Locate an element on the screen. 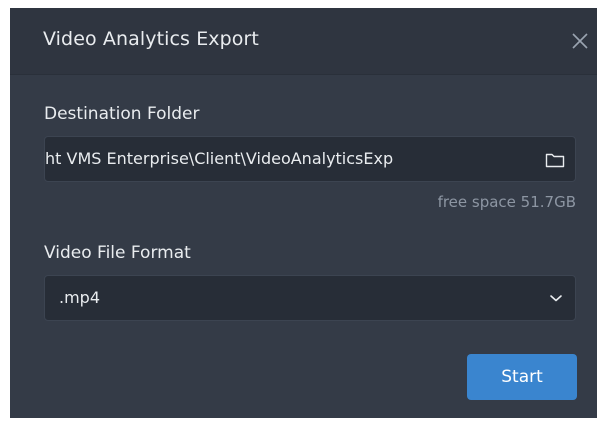 The width and height of the screenshot is (597, 428). destination-folder-label: Destination Folder is located at coordinates (122, 114).